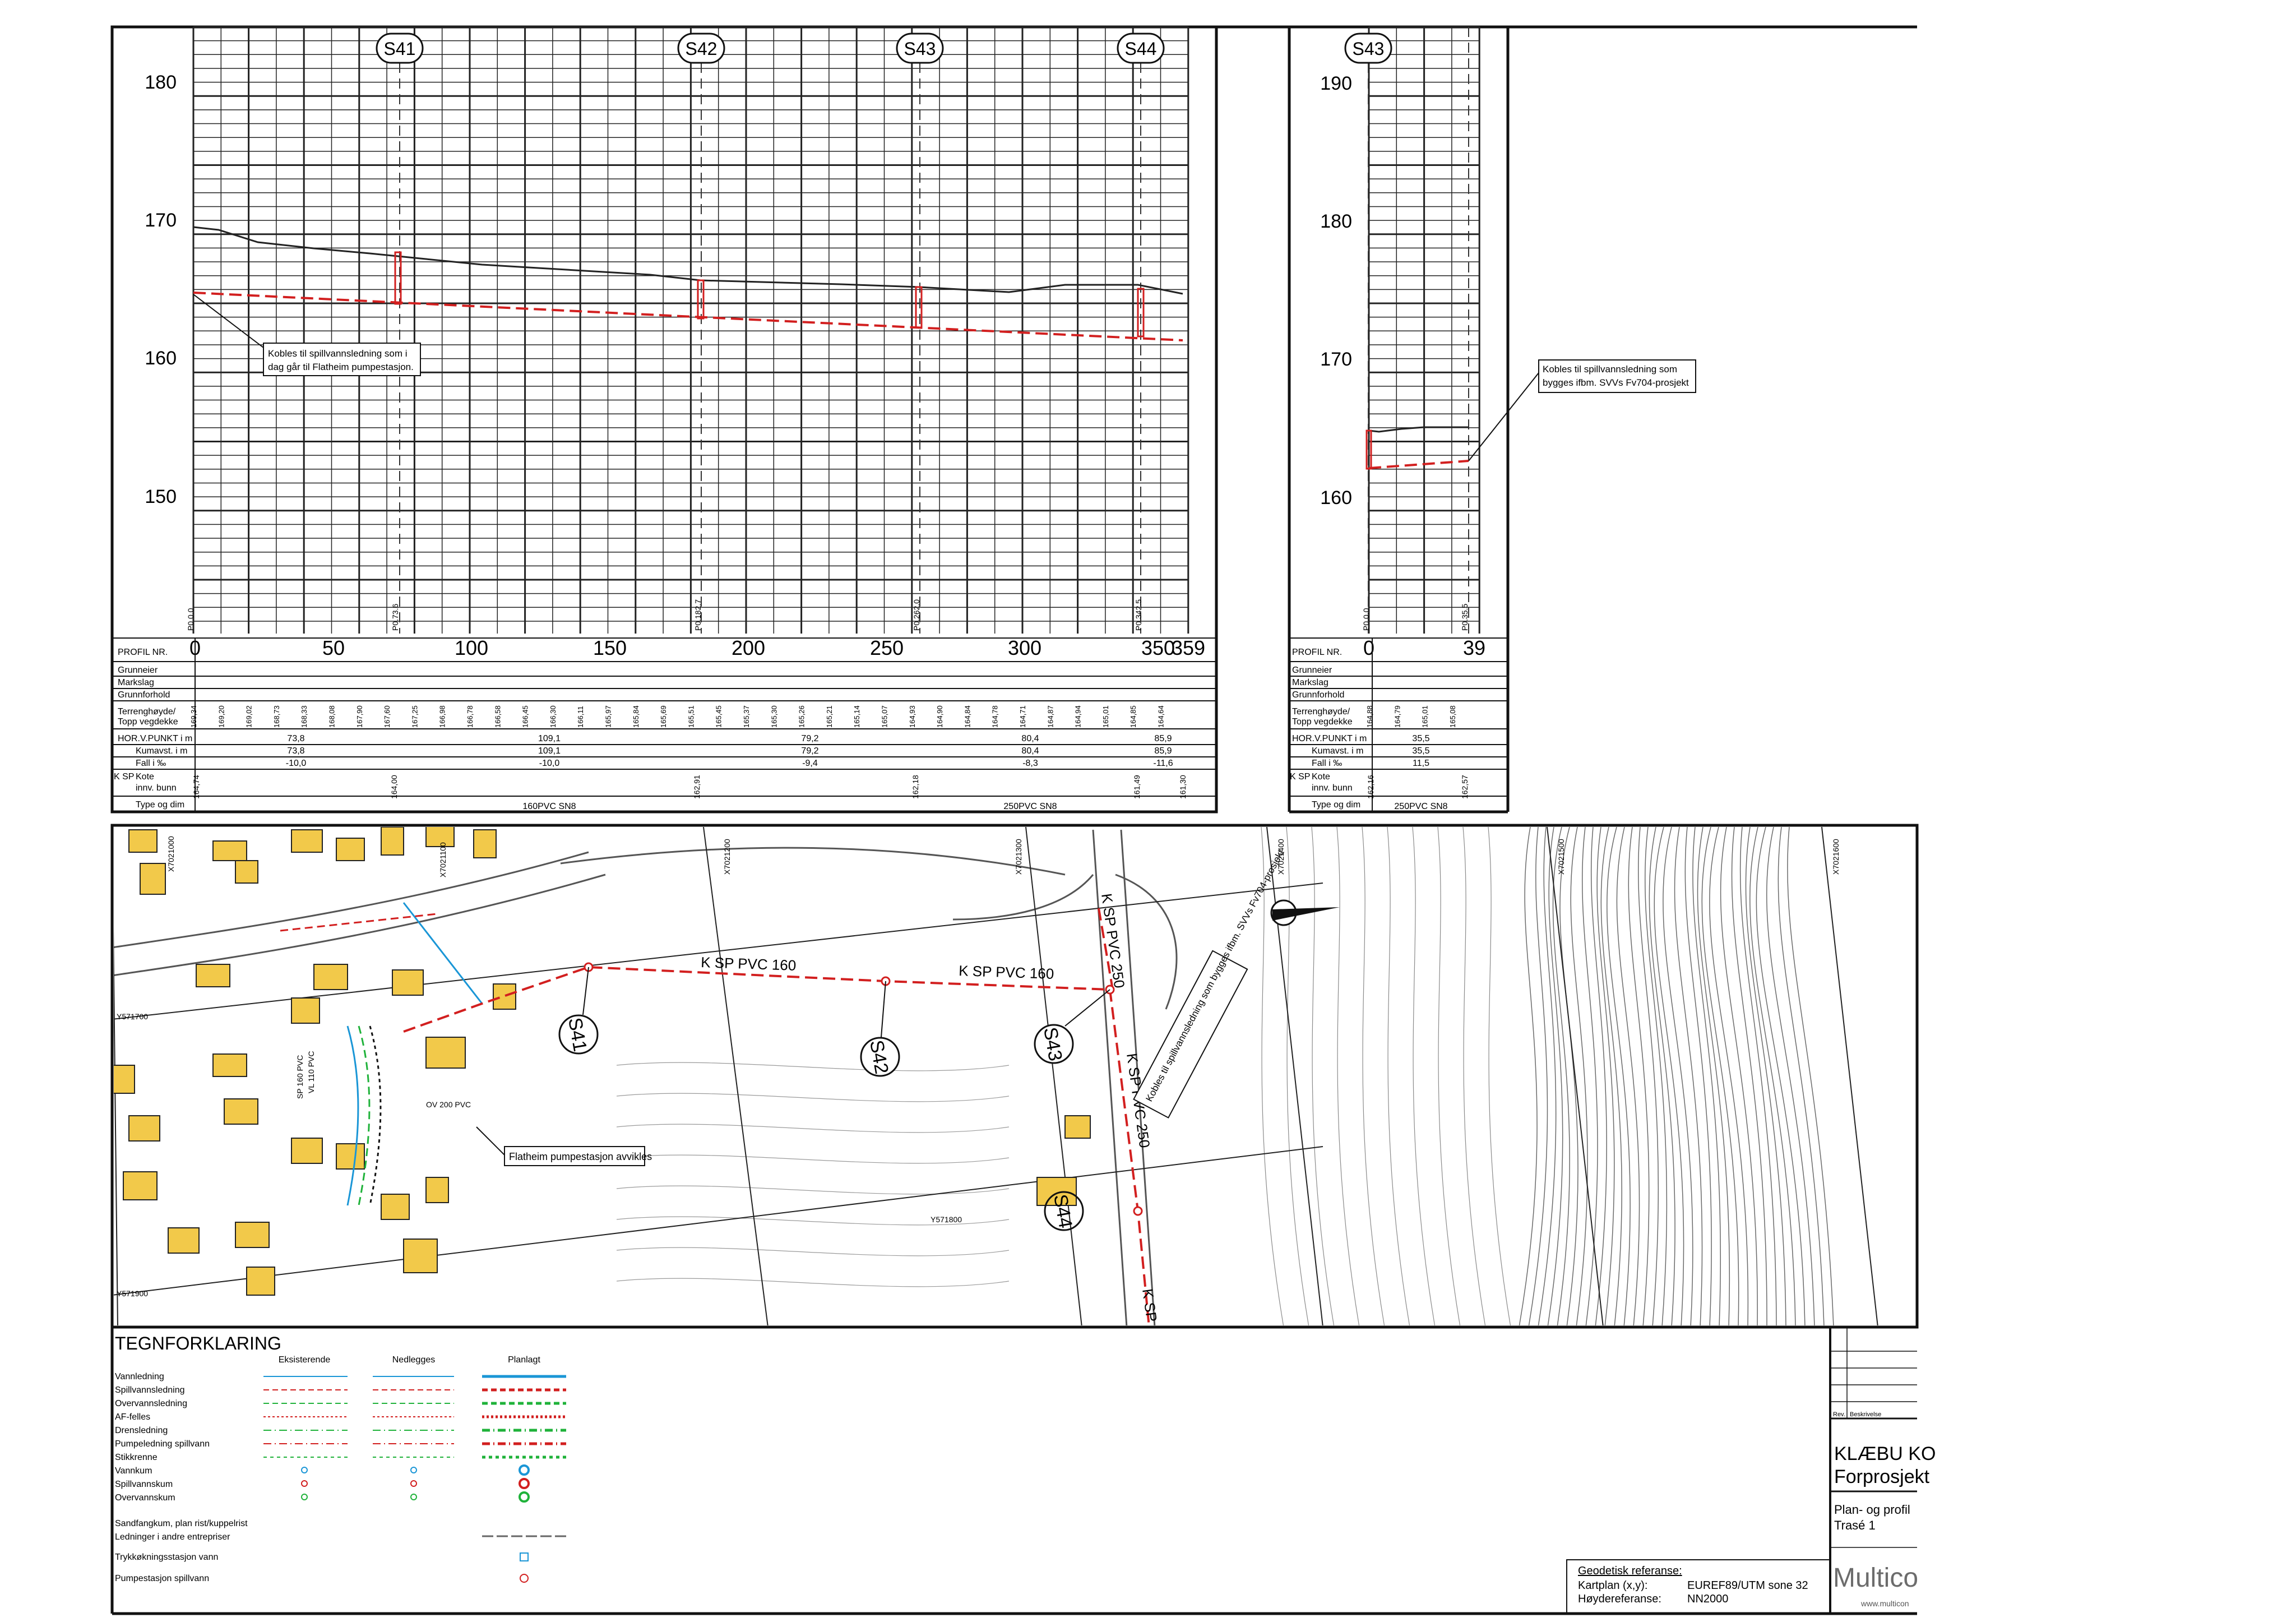 This screenshot has height=1622, width=2296. Describe the element at coordinates (610, 647) in the screenshot. I see `x-tick-label: 150` at that location.